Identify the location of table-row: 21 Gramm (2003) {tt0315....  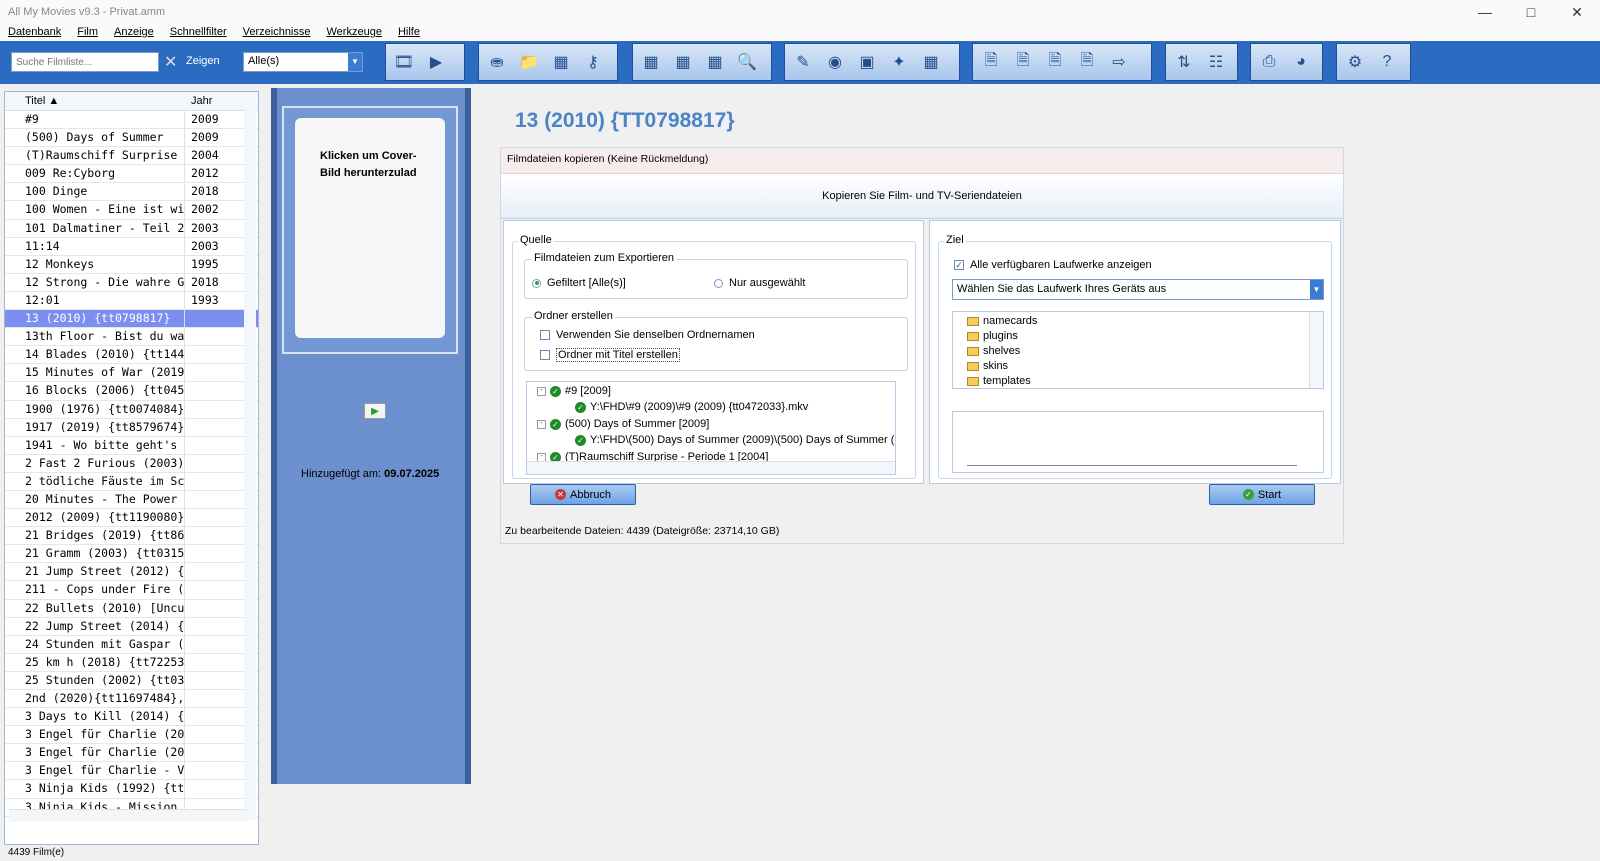
(131, 554).